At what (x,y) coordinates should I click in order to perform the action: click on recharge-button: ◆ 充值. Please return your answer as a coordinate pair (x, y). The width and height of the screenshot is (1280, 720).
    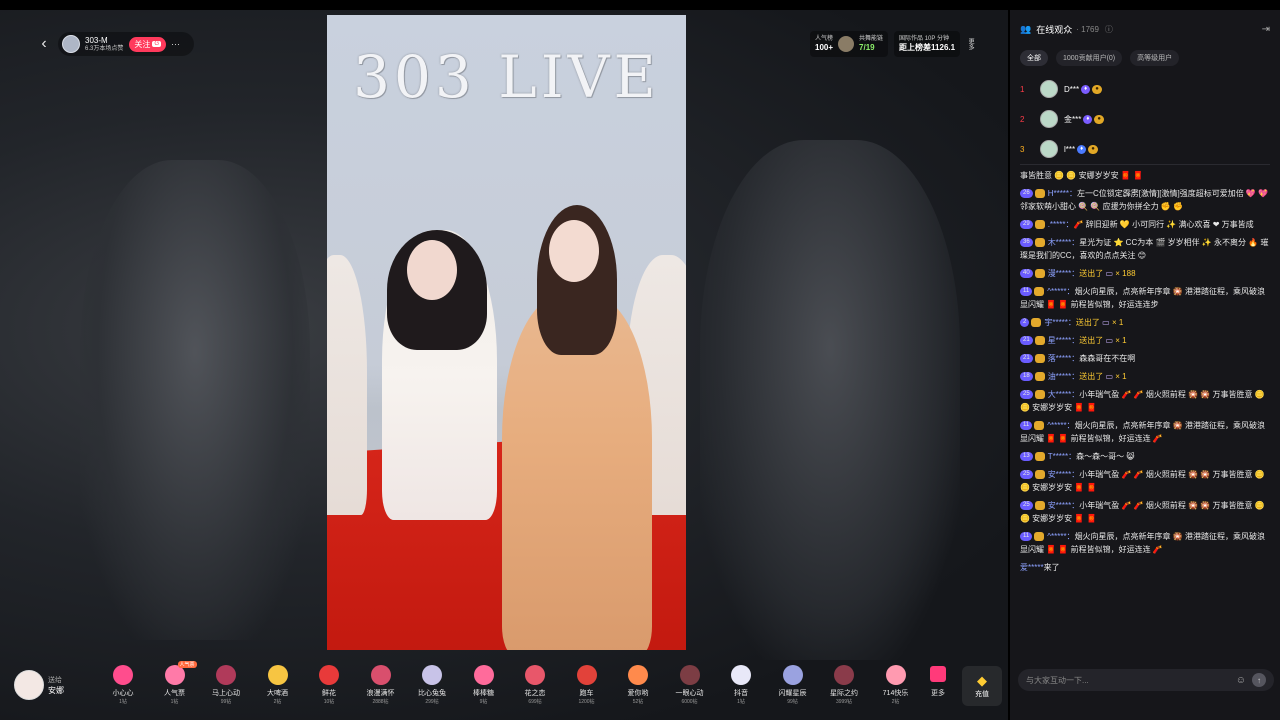
    Looking at the image, I should click on (982, 686).